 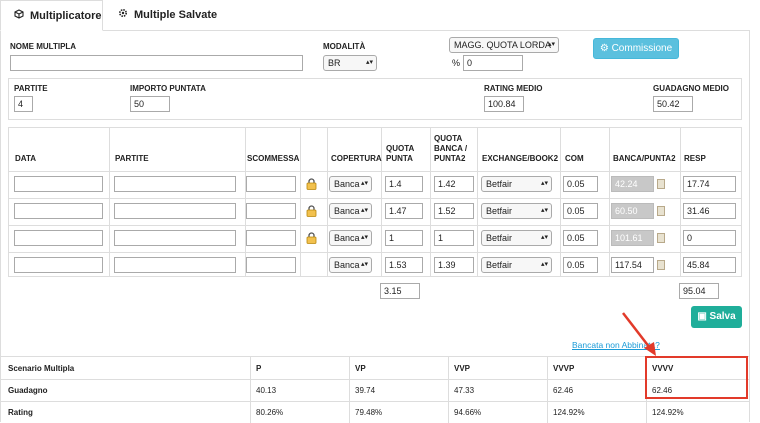 I want to click on save-icon: ▣, so click(x=702, y=316).